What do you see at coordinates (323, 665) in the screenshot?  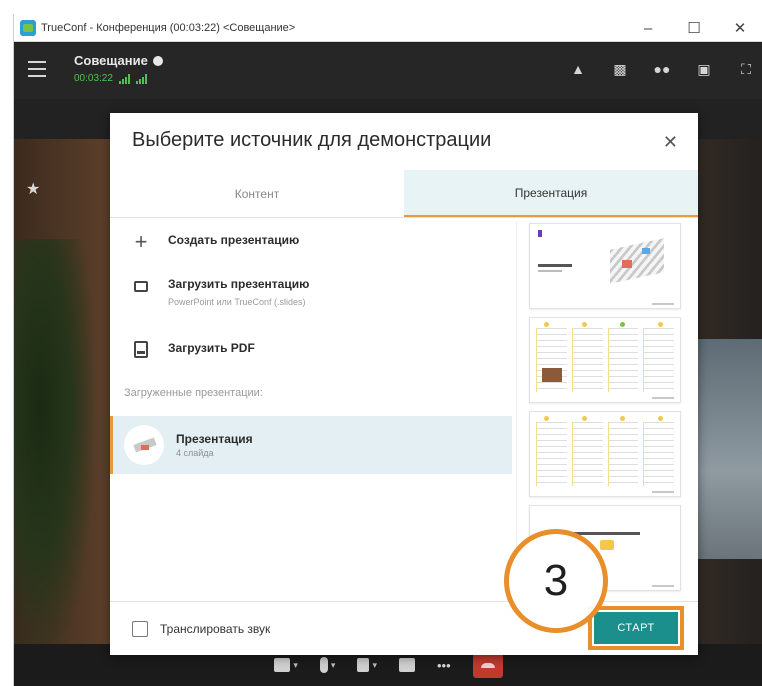 I see `microphone-icon` at bounding box center [323, 665].